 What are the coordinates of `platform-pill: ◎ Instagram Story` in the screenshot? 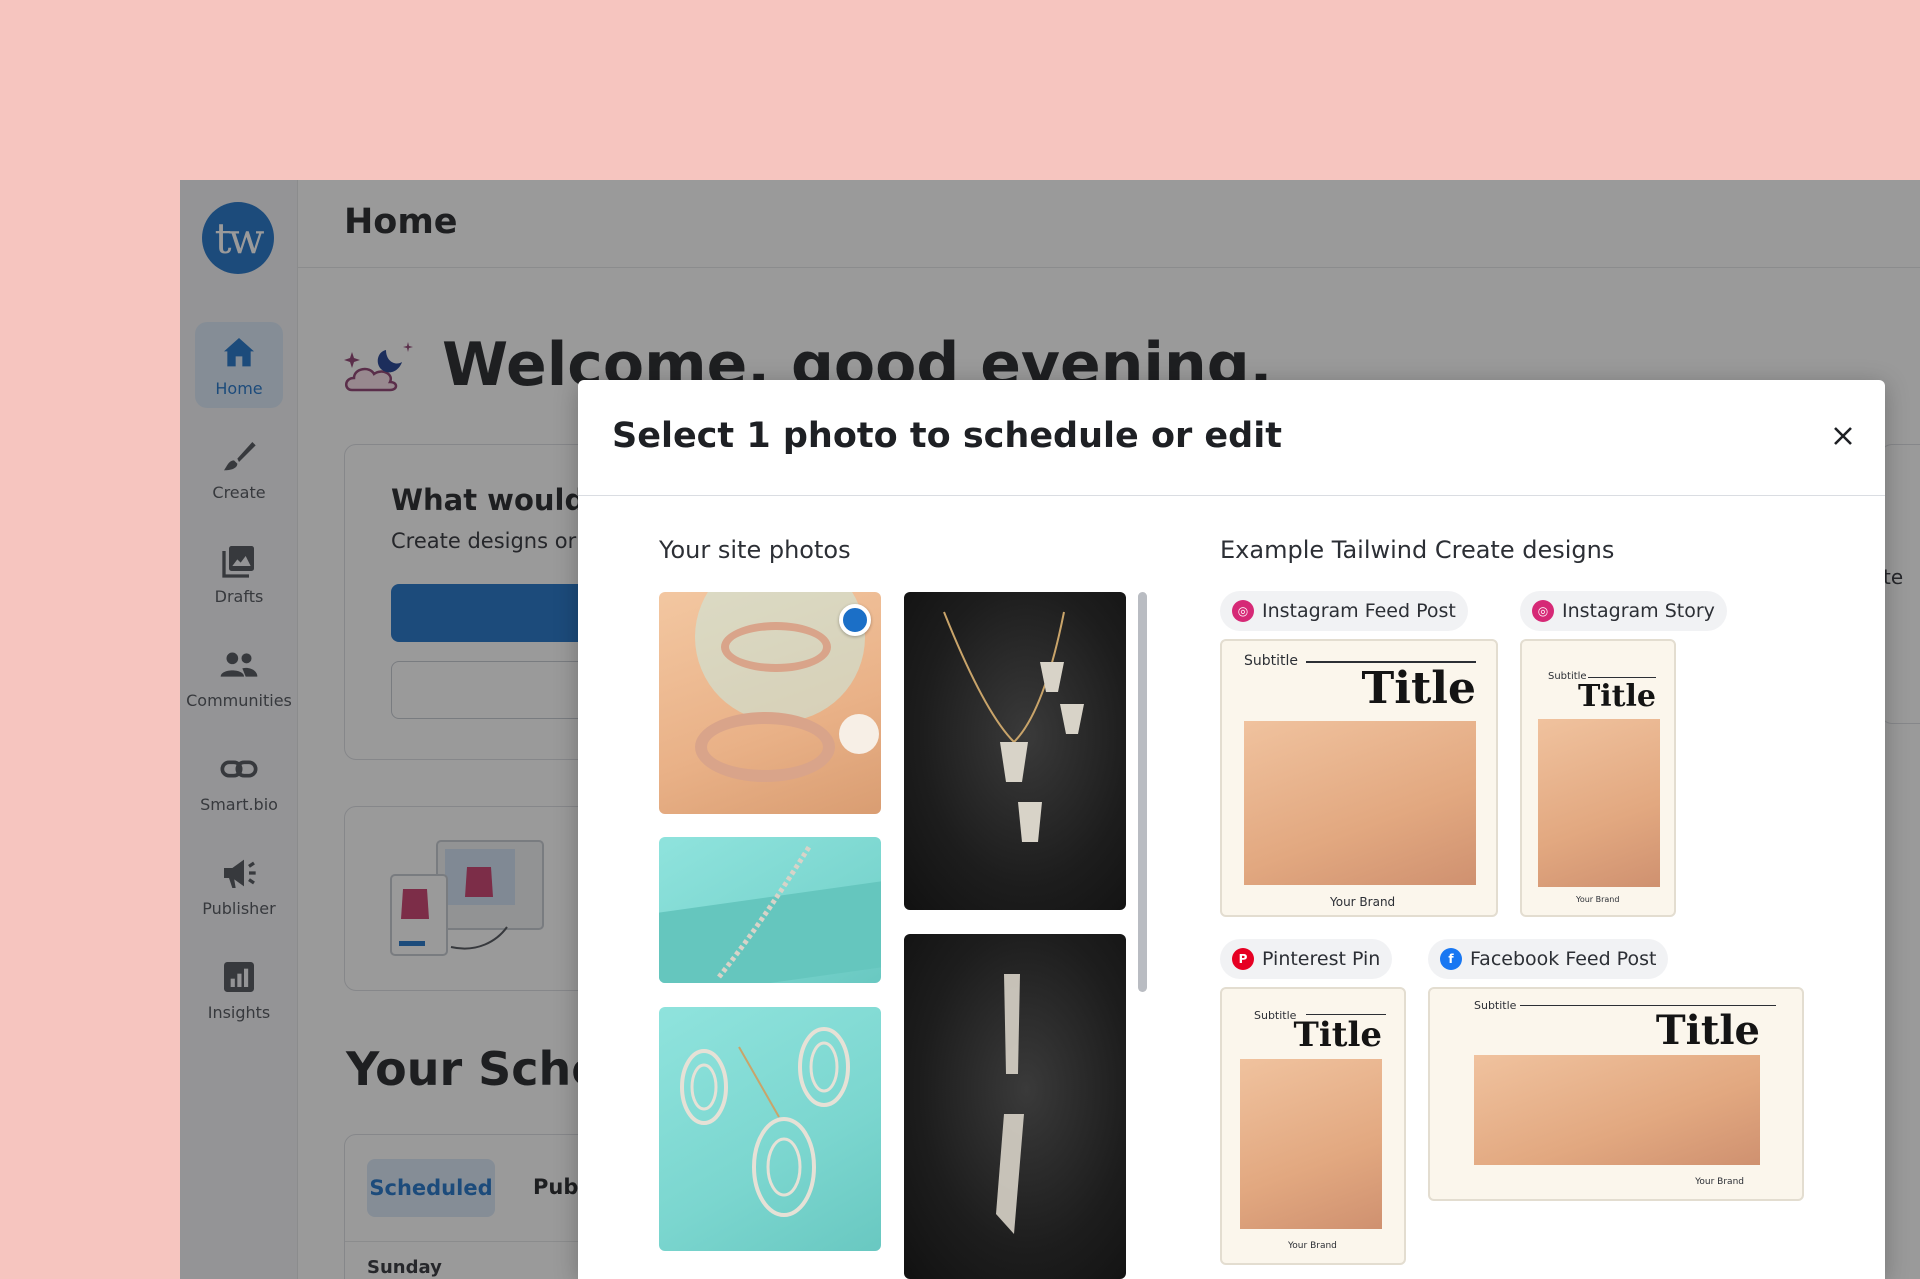 It's located at (1623, 611).